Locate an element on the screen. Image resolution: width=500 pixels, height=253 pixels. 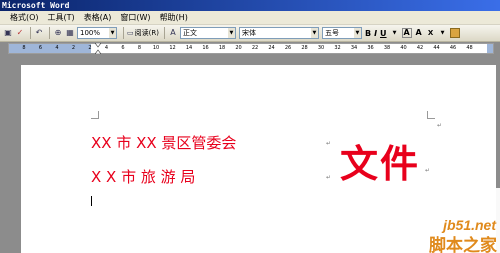
hyperlink-icon: ⊕ is located at coordinates (58, 33).